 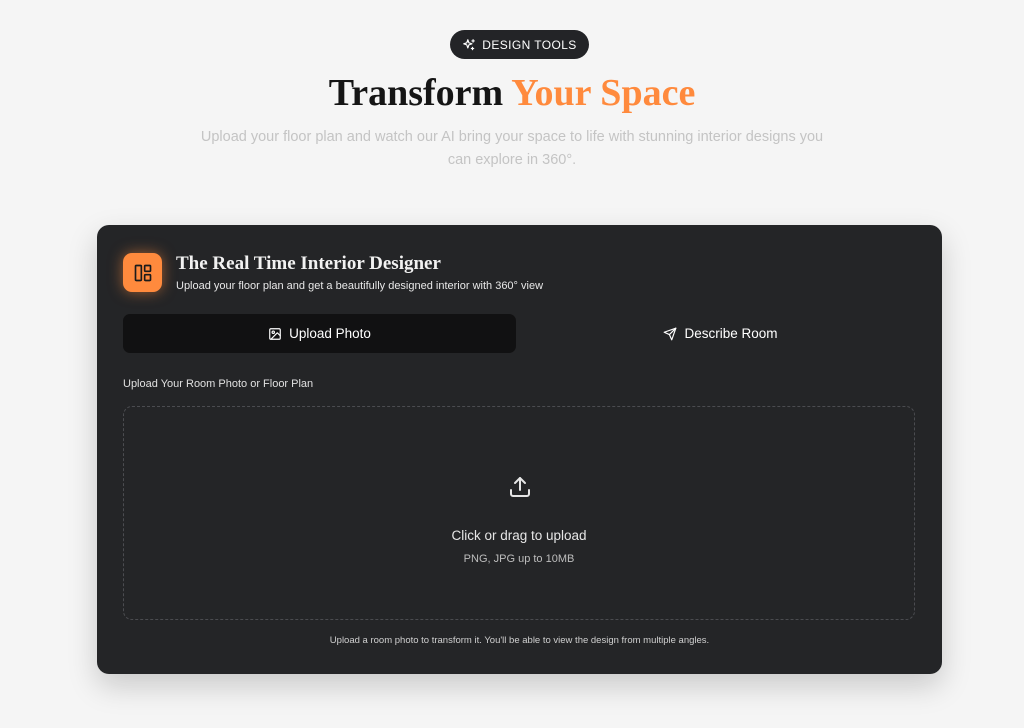 What do you see at coordinates (420, 93) in the screenshot?
I see `title-part-transform: Transform` at bounding box center [420, 93].